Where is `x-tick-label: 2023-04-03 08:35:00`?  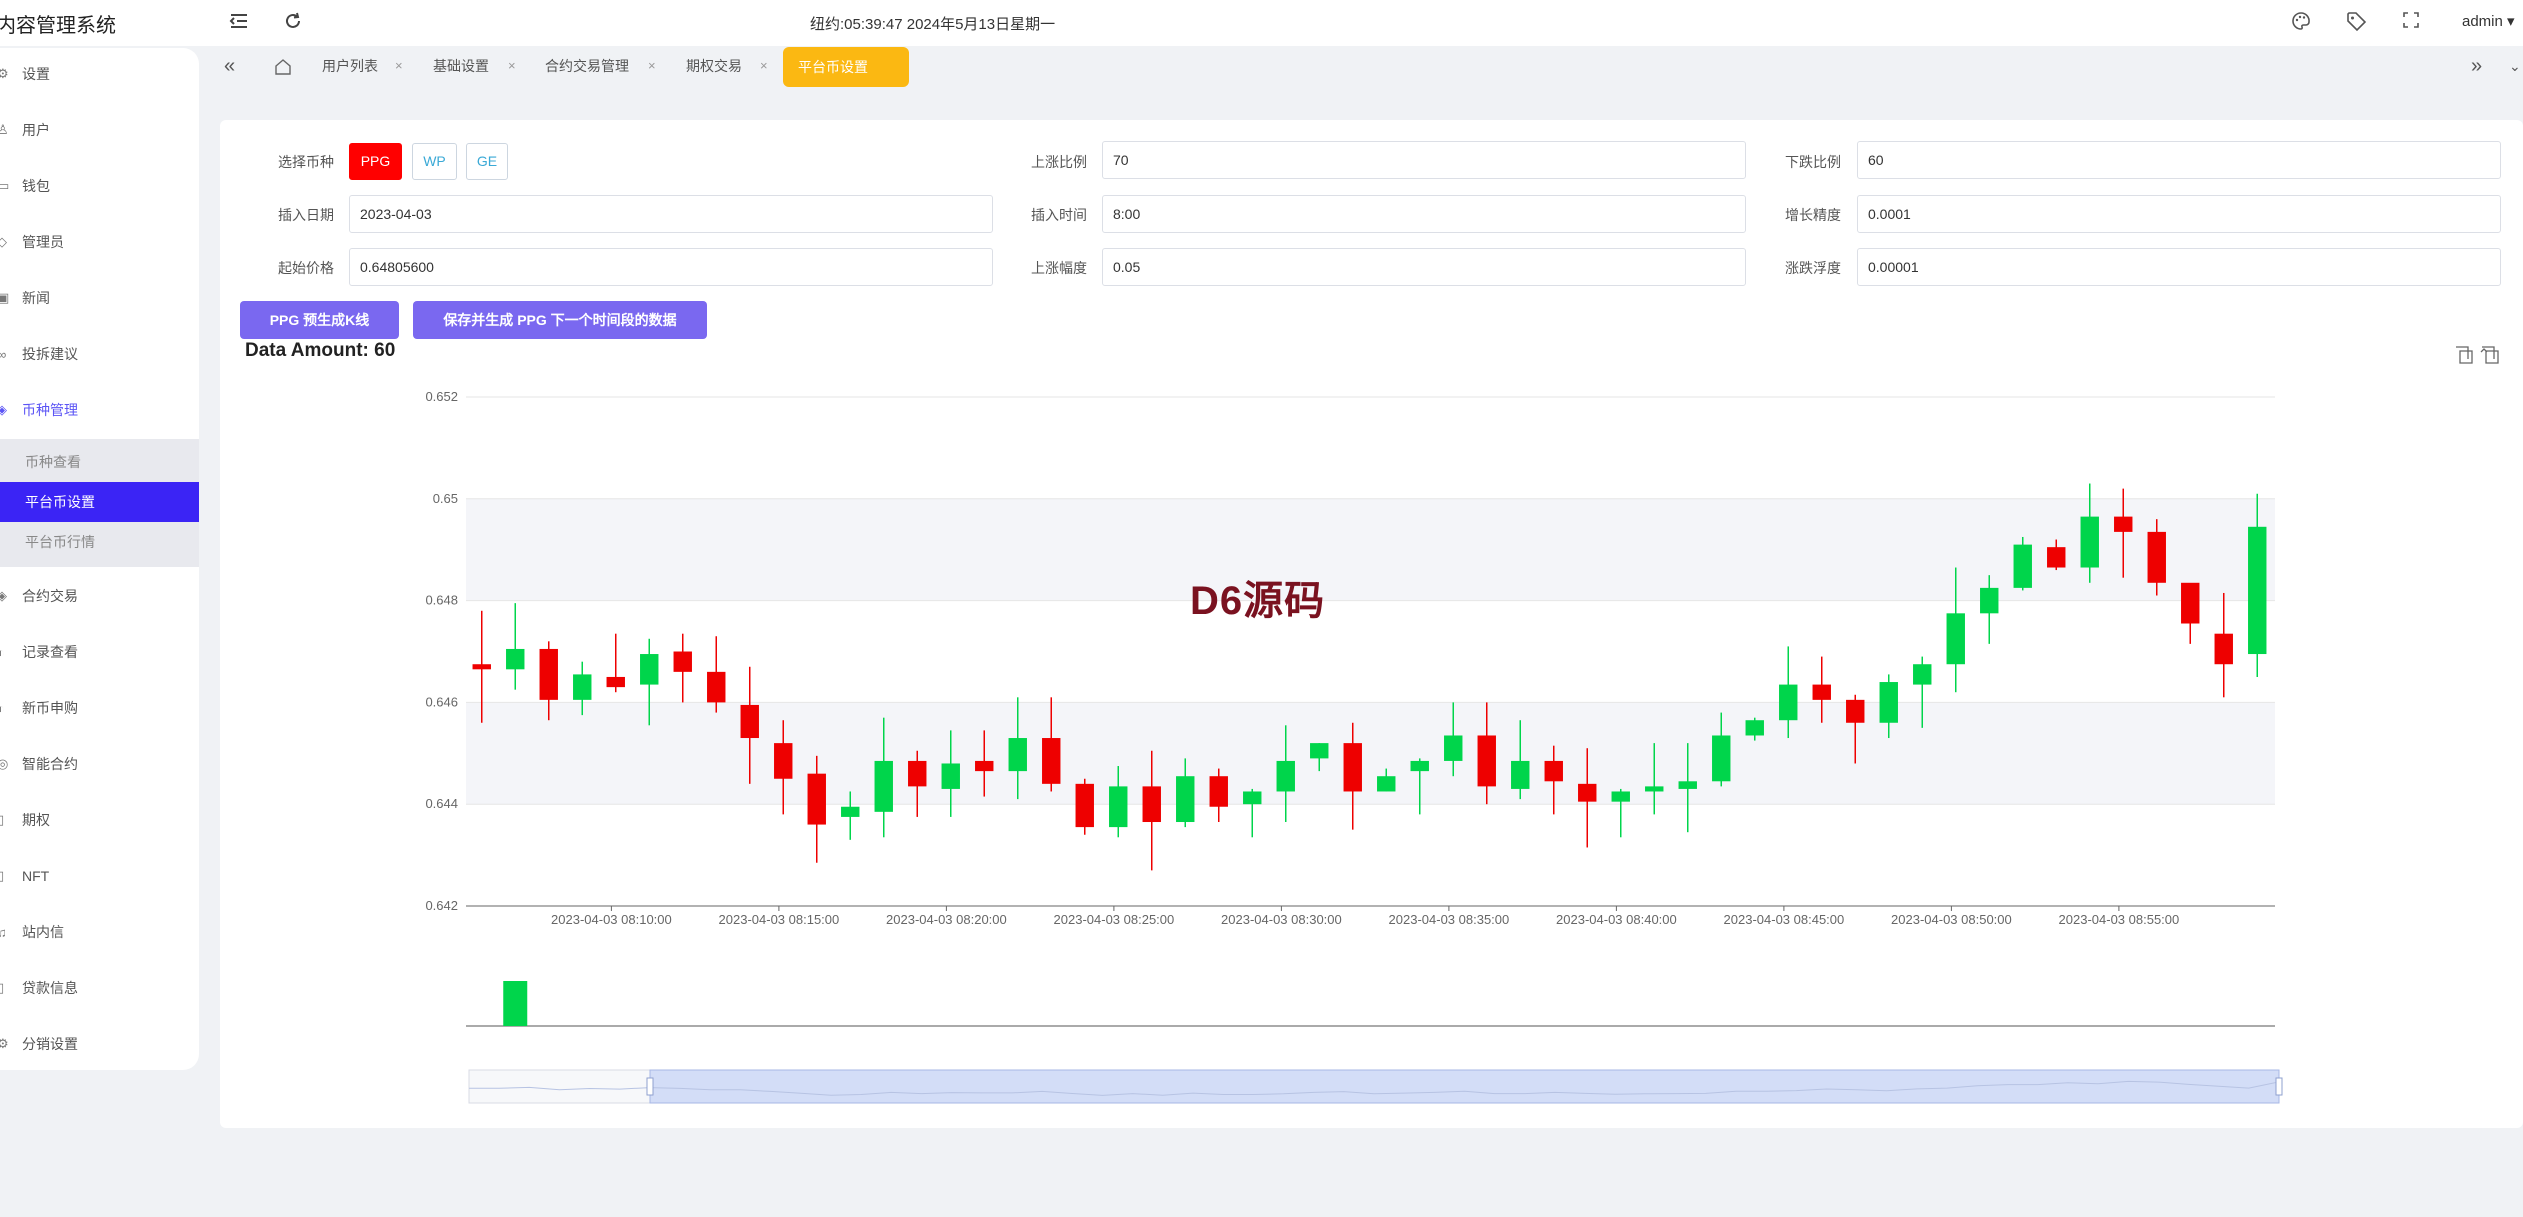
x-tick-label: 2023-04-03 08:35:00 is located at coordinates (1449, 919).